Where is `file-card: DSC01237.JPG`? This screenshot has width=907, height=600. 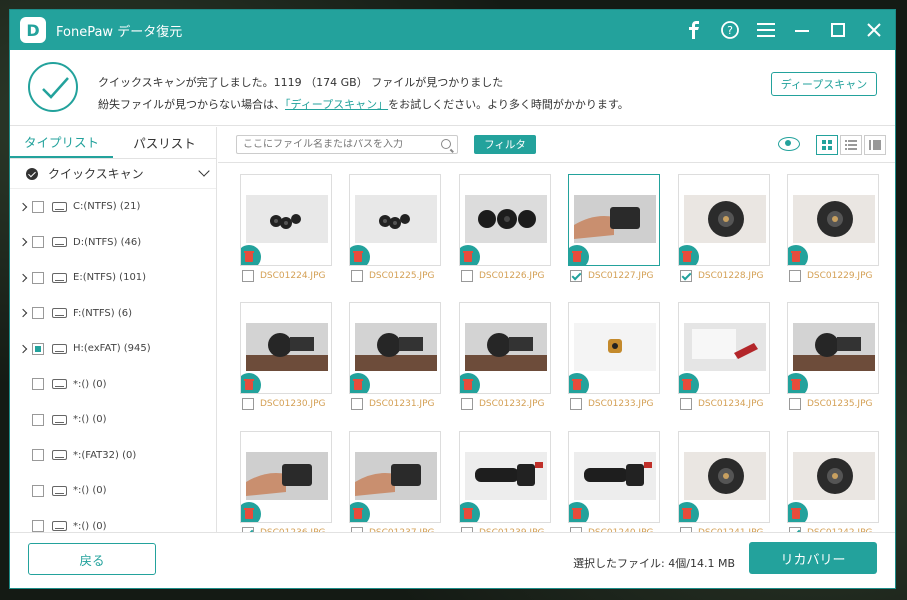
file-card: DSC01237.JPG is located at coordinates (395, 481).